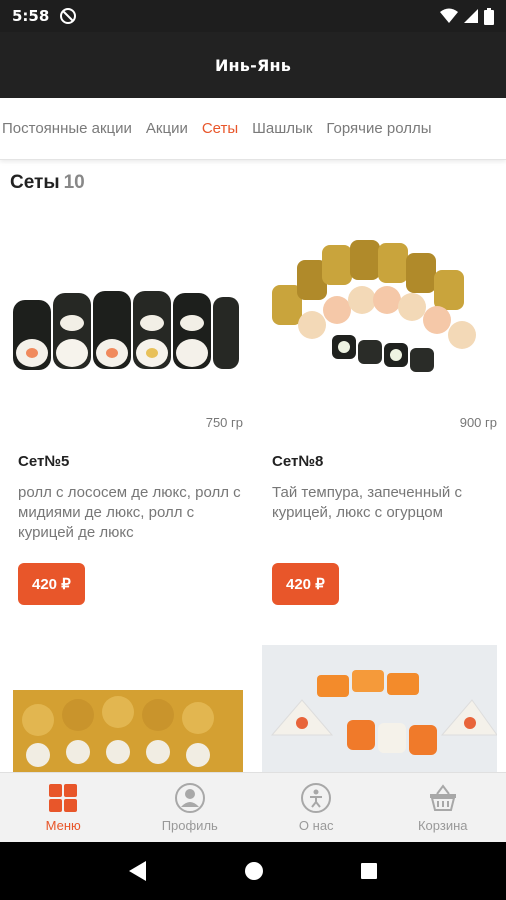 This screenshot has height=900, width=506. I want to click on section-header: Сеты 10, so click(47, 183).